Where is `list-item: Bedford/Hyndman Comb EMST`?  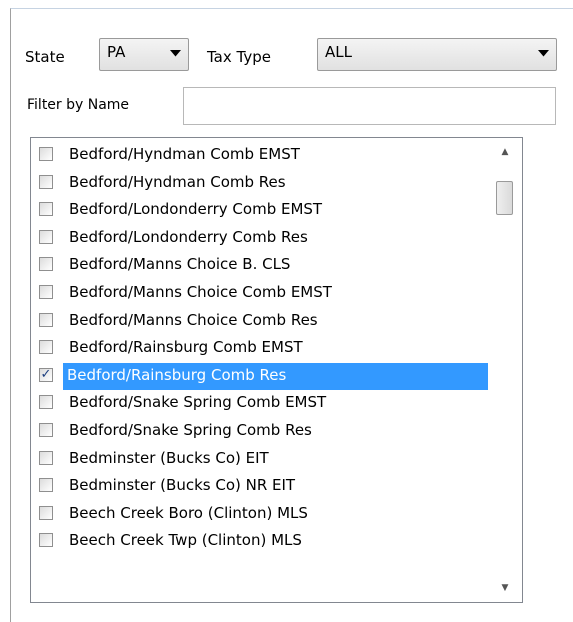
list-item: Bedford/Hyndman Comb EMST is located at coordinates (277, 155).